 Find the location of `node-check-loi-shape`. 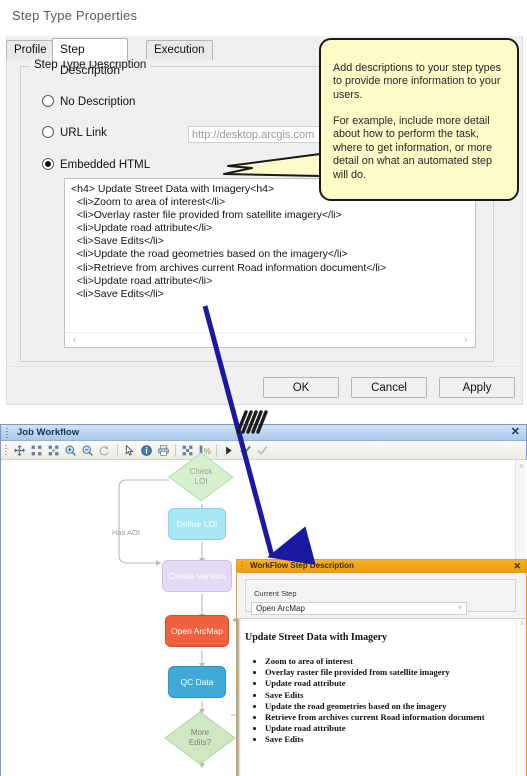

node-check-loi-shape is located at coordinates (202, 484).